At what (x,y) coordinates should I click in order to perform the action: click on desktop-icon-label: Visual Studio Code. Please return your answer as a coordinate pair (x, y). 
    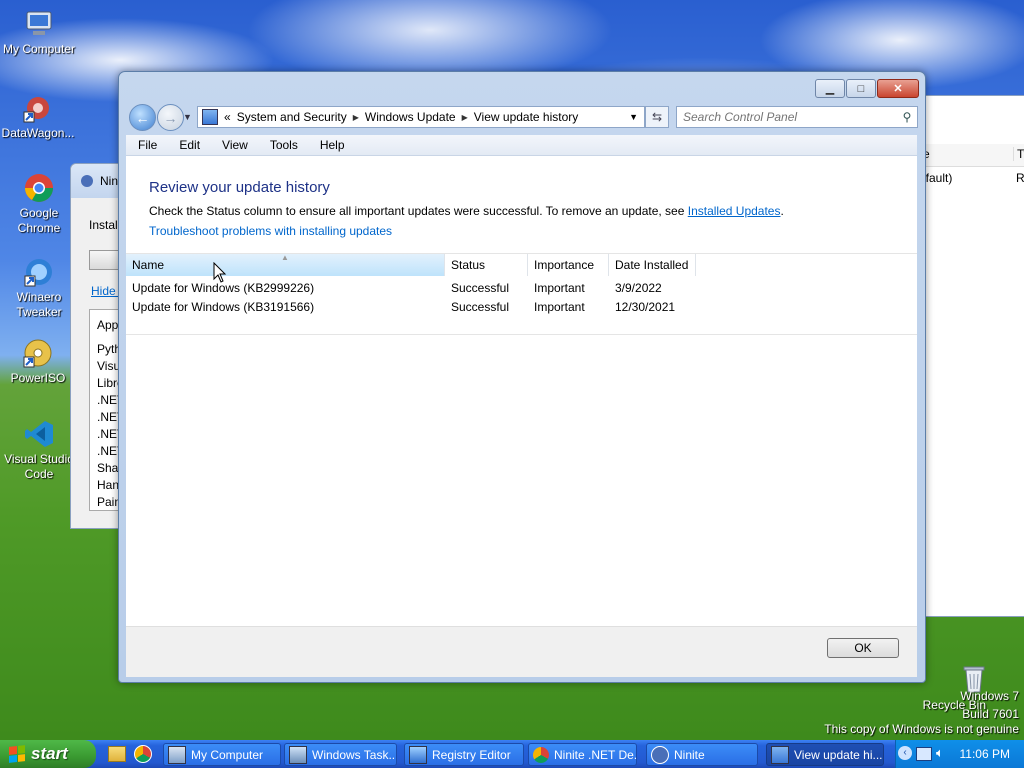
    Looking at the image, I should click on (39, 466).